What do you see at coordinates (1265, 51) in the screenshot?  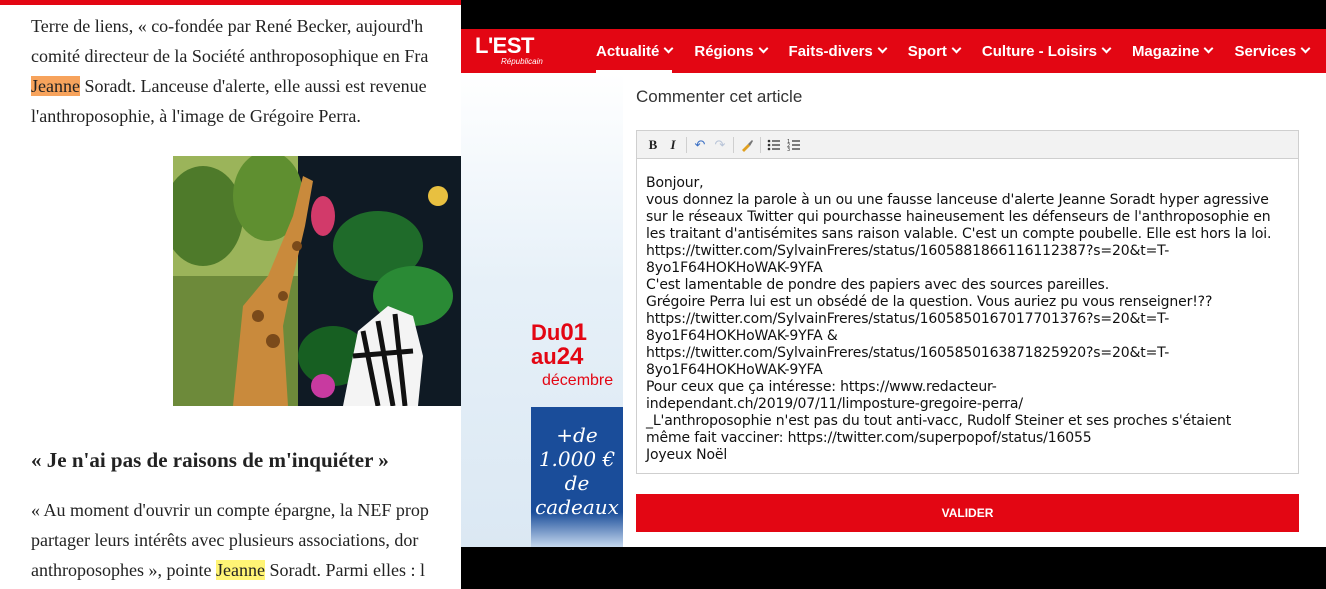 I see `nav-label: Services` at bounding box center [1265, 51].